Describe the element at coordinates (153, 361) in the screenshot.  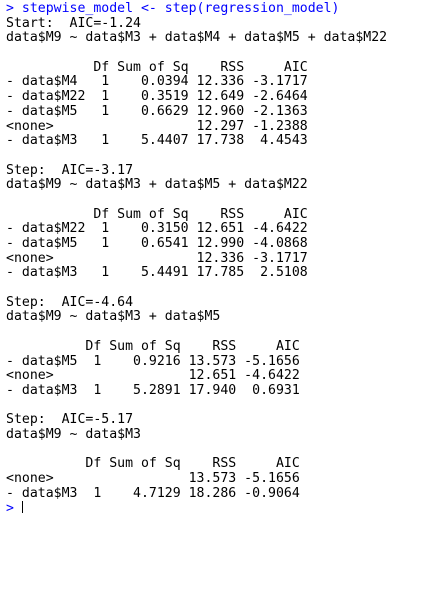
I see `console-output-line: - data$M5 1 0.9216 13.573 -5.1656` at that location.